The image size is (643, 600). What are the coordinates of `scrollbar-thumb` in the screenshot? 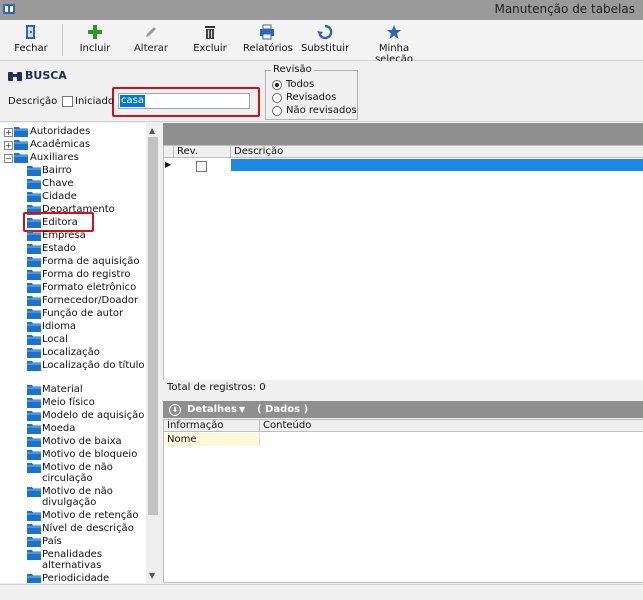 It's located at (153, 326).